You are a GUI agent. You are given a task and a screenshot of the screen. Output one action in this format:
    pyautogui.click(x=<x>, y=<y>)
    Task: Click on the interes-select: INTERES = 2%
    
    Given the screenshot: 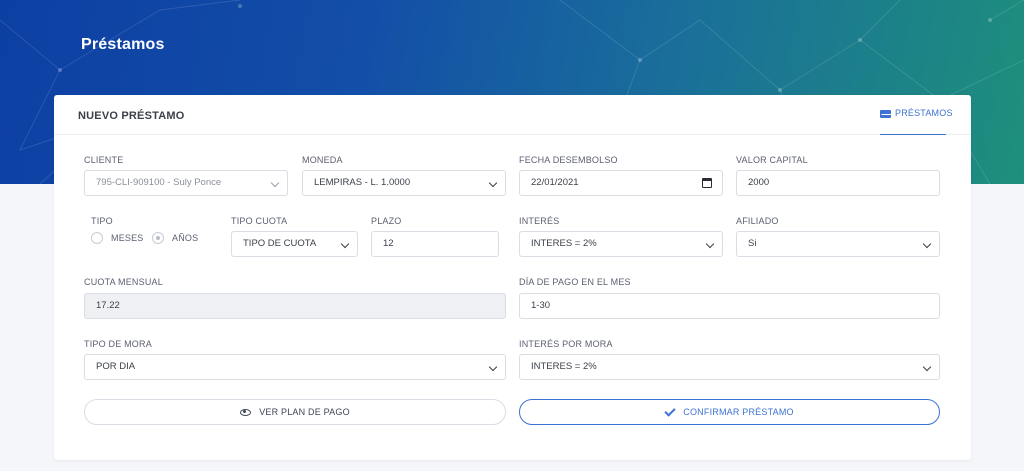 What is the action you would take?
    pyautogui.click(x=621, y=244)
    